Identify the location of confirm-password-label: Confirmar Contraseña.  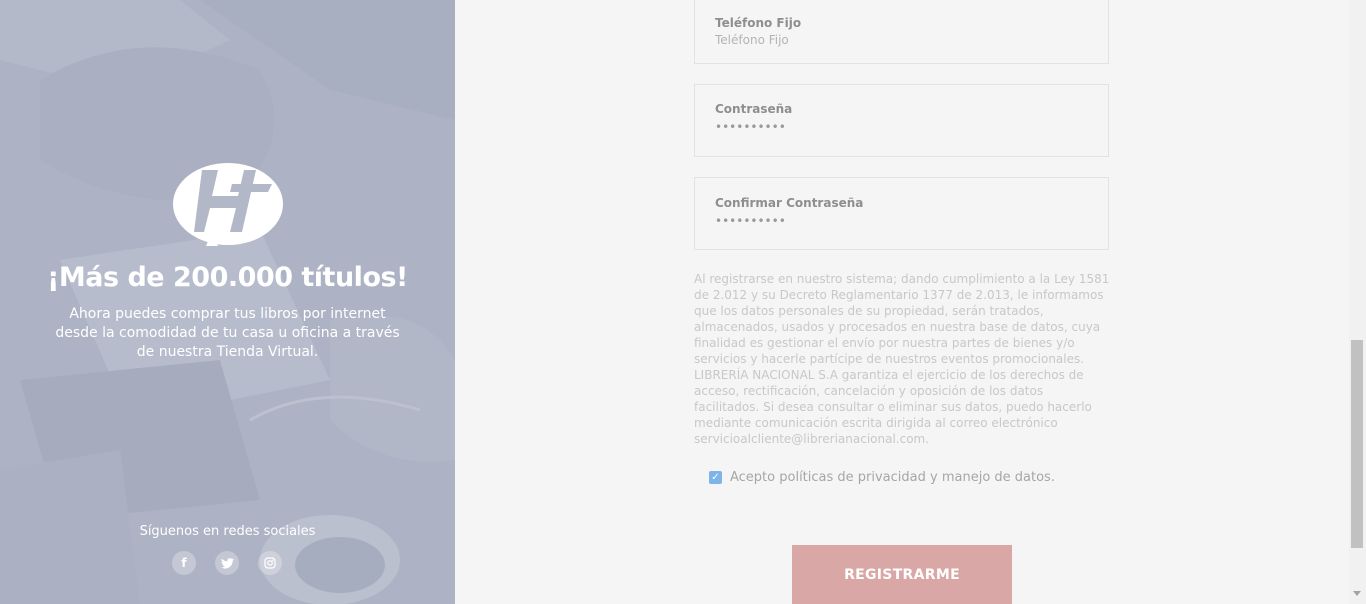
(789, 203).